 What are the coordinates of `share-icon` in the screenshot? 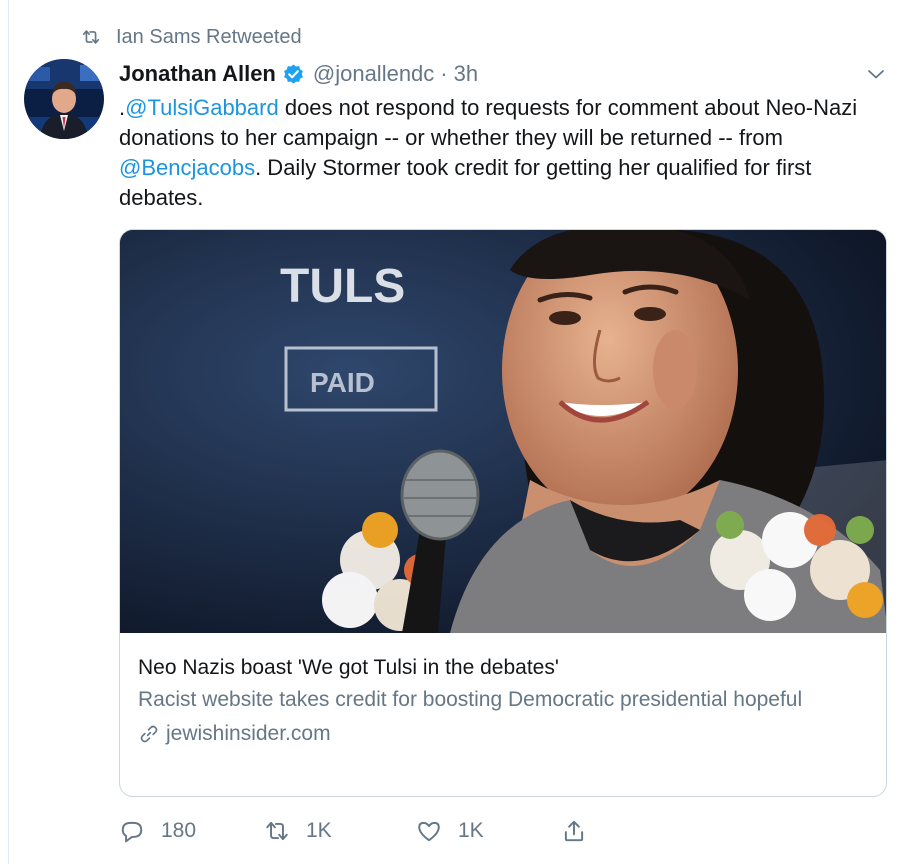 It's located at (574, 831).